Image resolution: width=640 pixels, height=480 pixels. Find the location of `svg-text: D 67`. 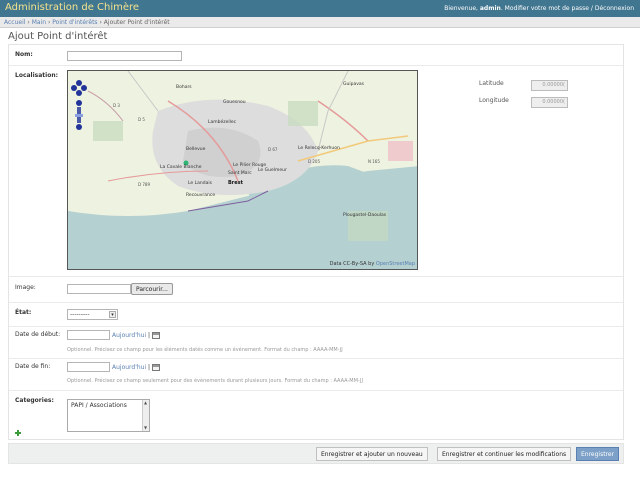

svg-text: D 67 is located at coordinates (273, 149).